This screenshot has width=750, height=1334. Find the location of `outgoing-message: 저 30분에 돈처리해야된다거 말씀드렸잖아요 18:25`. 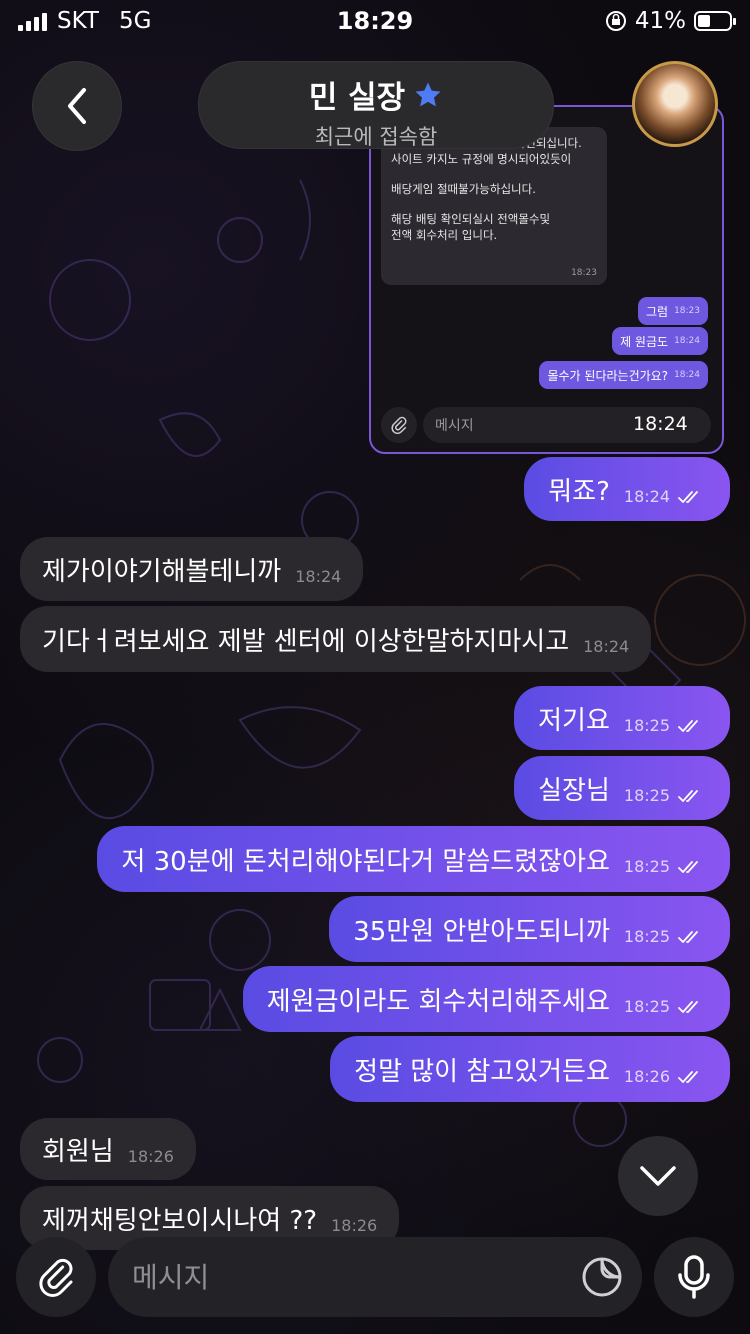

outgoing-message: 저 30분에 돈처리해야된다거 말씀드렸잖아요 18:25 is located at coordinates (413, 859).